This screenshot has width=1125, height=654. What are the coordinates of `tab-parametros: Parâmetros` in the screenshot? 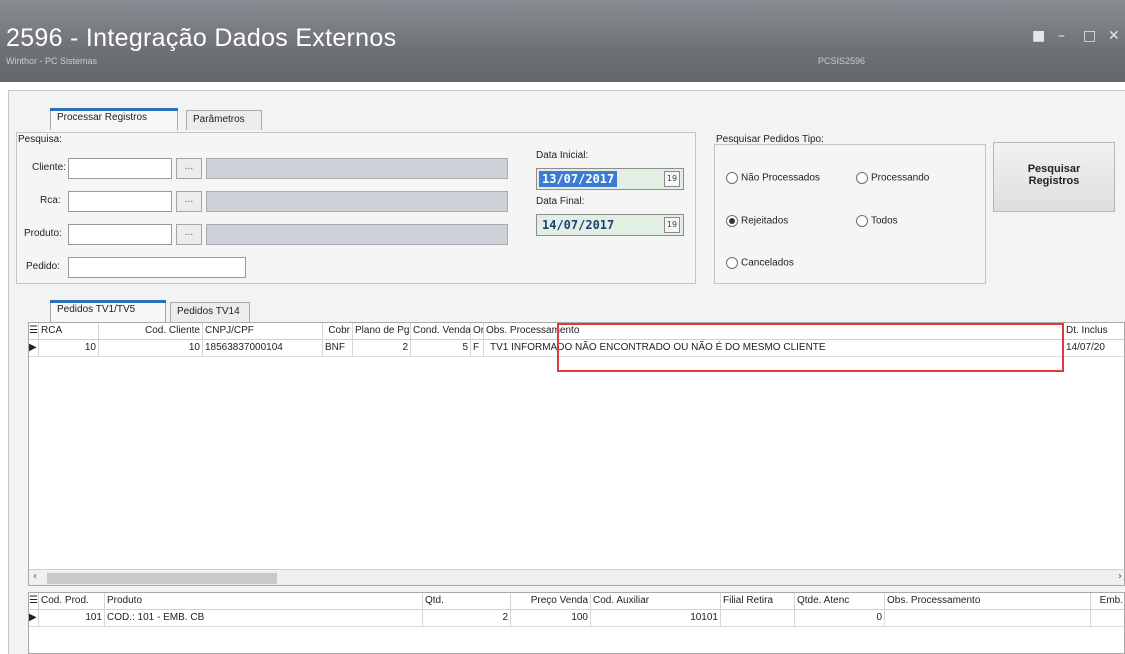 It's located at (224, 120).